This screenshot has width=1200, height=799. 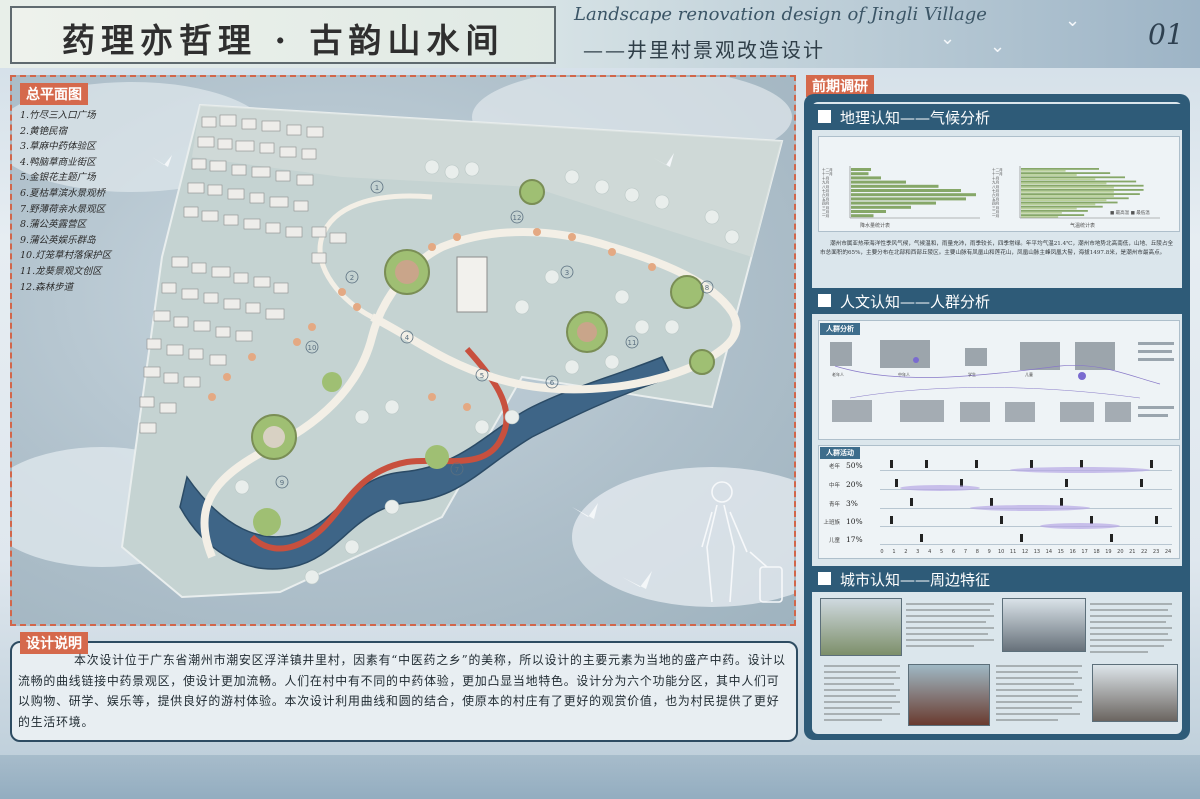 I want to click on zone-marker: 12, so click(x=517, y=218).